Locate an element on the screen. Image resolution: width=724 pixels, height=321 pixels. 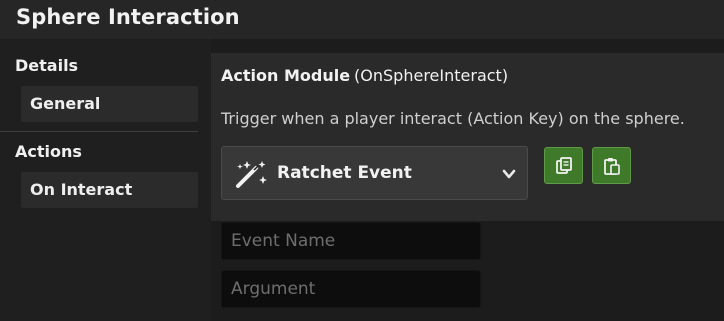
sidebar-item-label: On Interact is located at coordinates (81, 189).